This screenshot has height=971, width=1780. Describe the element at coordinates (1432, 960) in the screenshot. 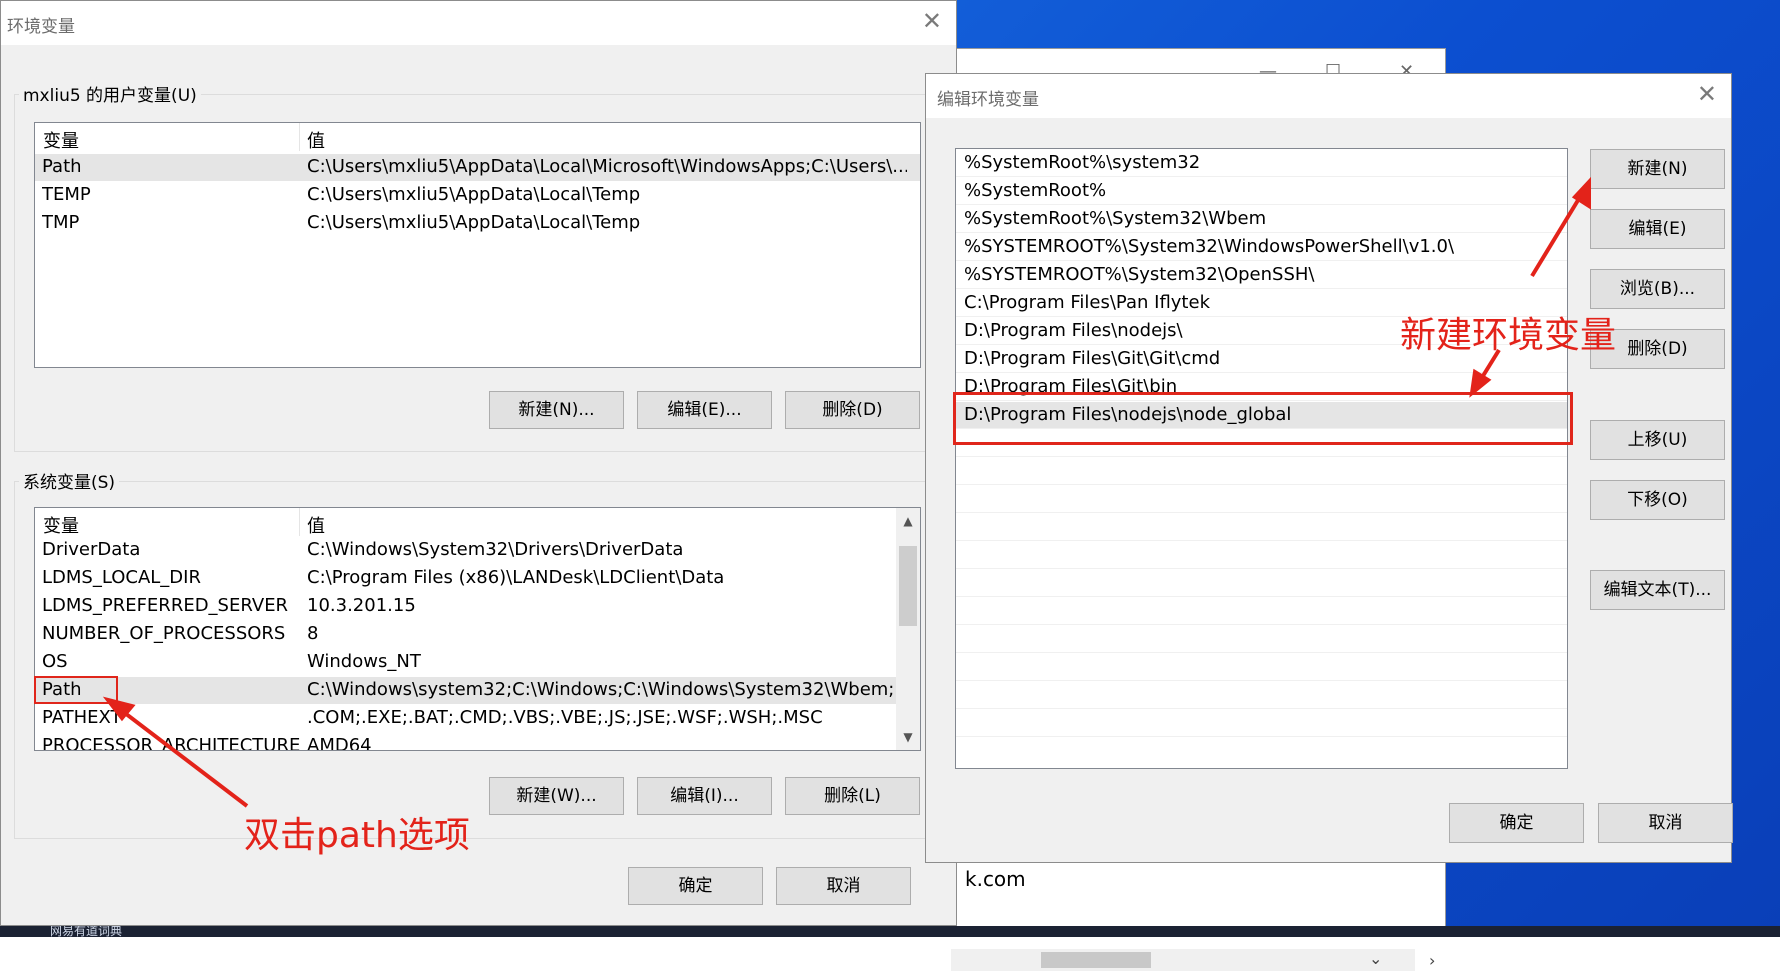

I see `chevron-right-icon: ›` at that location.